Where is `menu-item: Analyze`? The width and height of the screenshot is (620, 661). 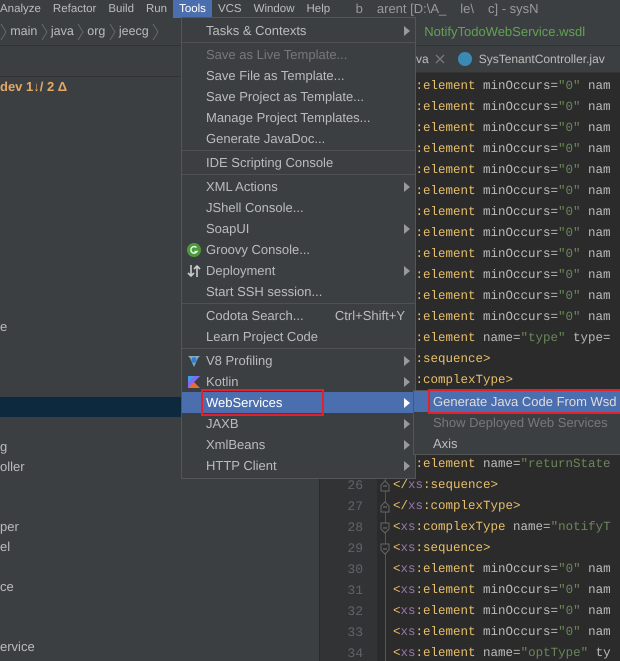
menu-item: Analyze is located at coordinates (23, 9).